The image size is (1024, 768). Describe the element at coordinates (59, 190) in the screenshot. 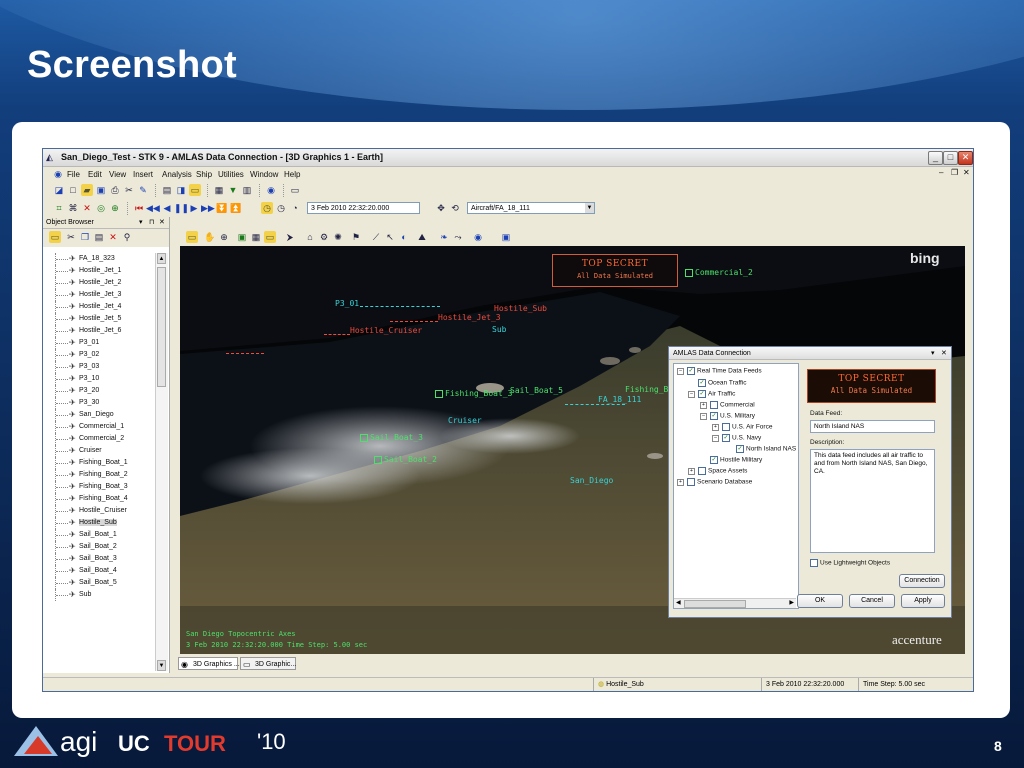

I see `new-scenario-icon: ◪` at that location.